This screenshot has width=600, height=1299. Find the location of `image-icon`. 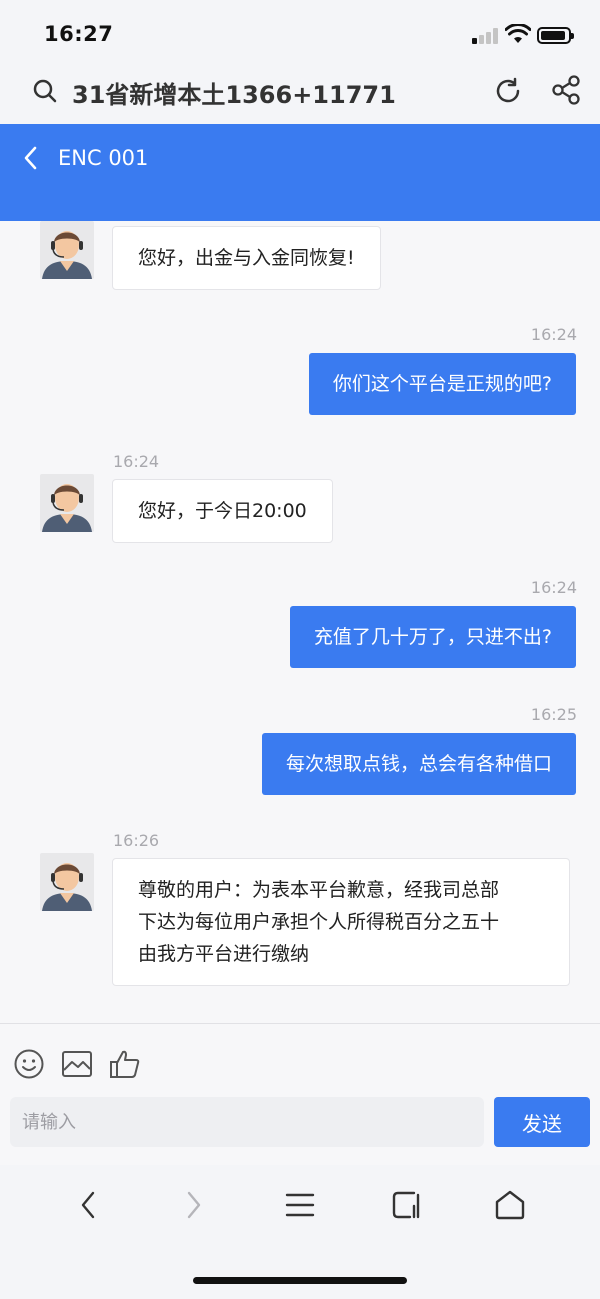

image-icon is located at coordinates (77, 1064).